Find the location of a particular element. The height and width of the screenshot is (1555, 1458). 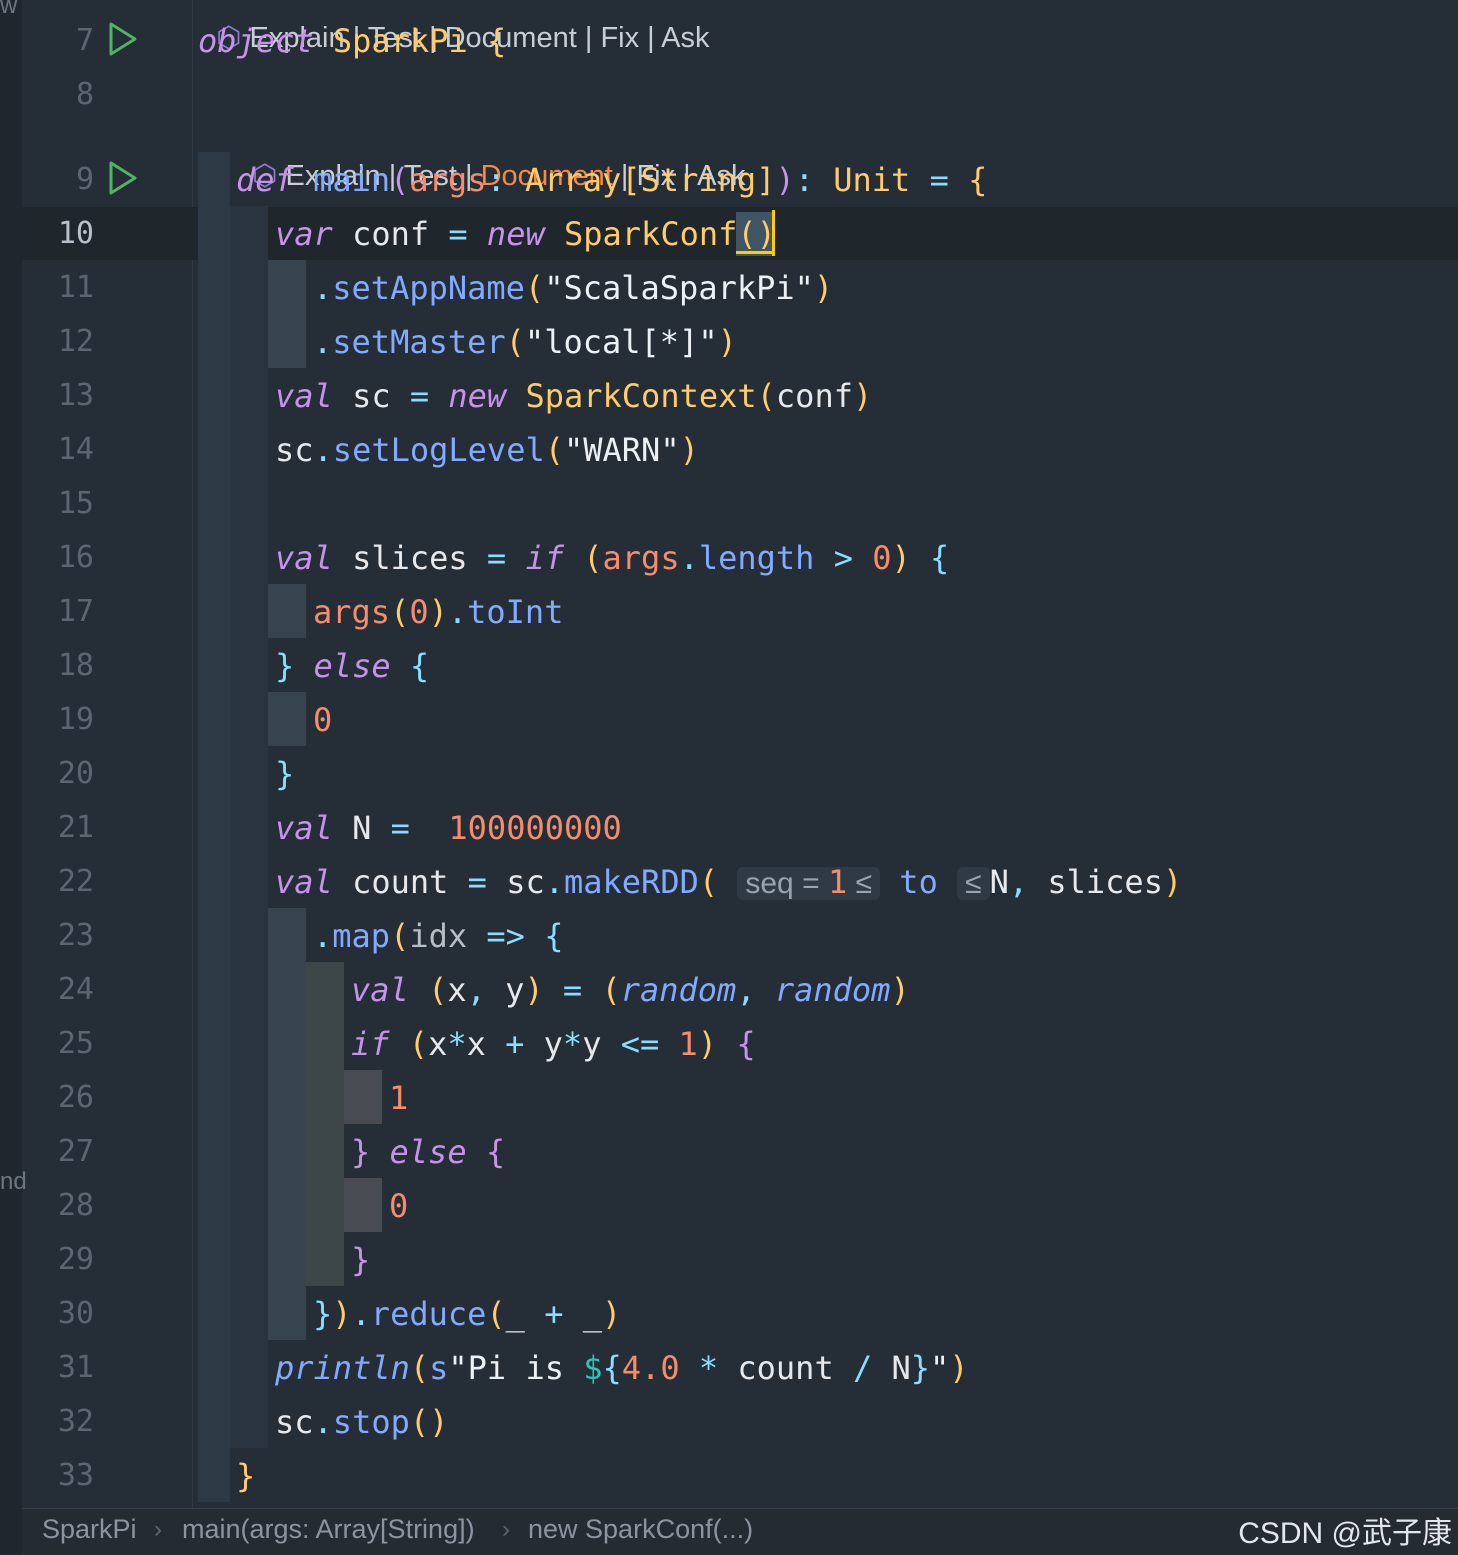

code-line-18: } else { is located at coordinates (352, 666).